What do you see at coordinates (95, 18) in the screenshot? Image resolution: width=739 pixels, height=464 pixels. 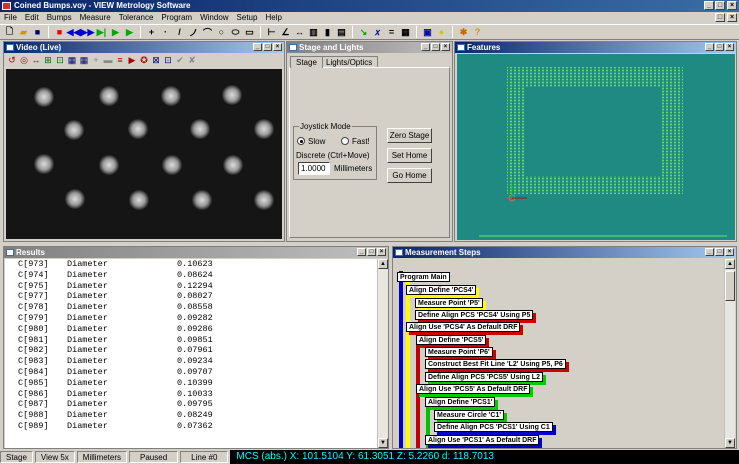 I see `menu-measure: Measure` at bounding box center [95, 18].